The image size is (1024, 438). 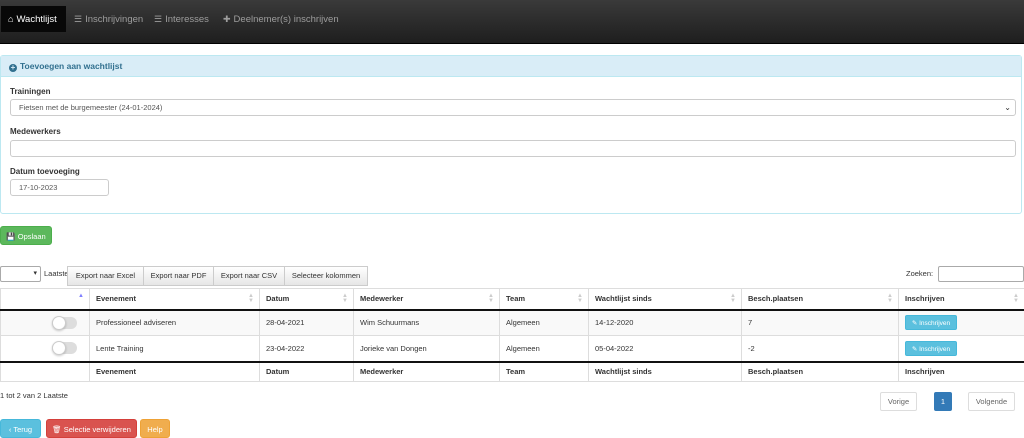 I want to click on column-label: Medewerker, so click(x=382, y=299).